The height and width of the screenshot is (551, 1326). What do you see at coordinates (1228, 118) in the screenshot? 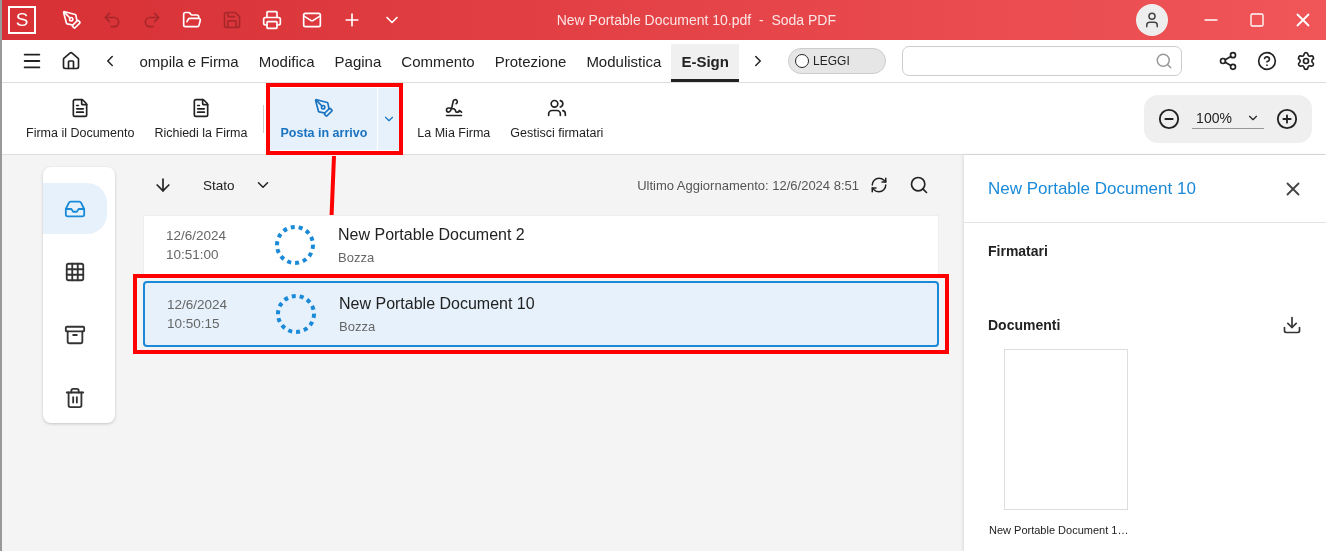
I see `zoom-dropdown: 100%` at bounding box center [1228, 118].